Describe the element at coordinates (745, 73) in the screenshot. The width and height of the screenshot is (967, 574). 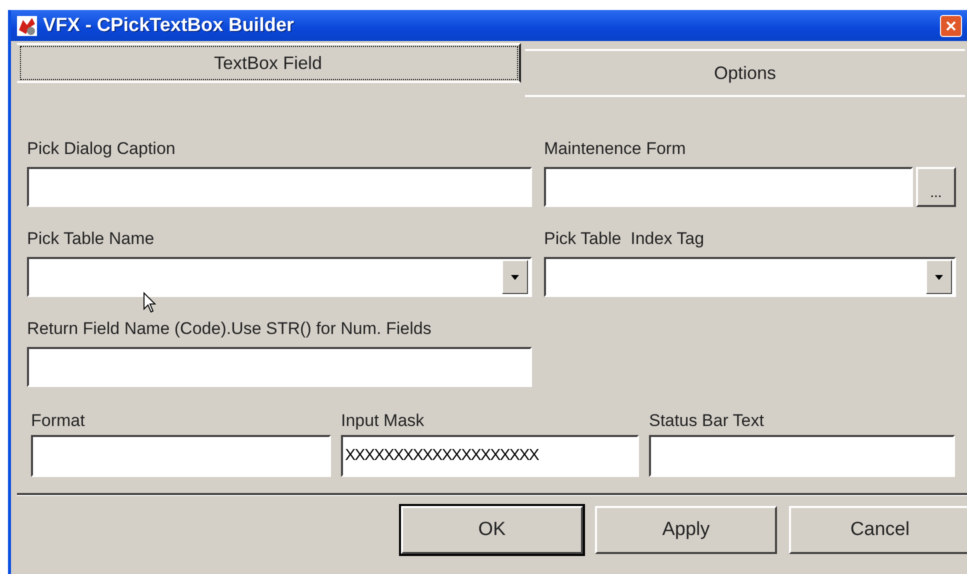
I see `tab: Options` at that location.